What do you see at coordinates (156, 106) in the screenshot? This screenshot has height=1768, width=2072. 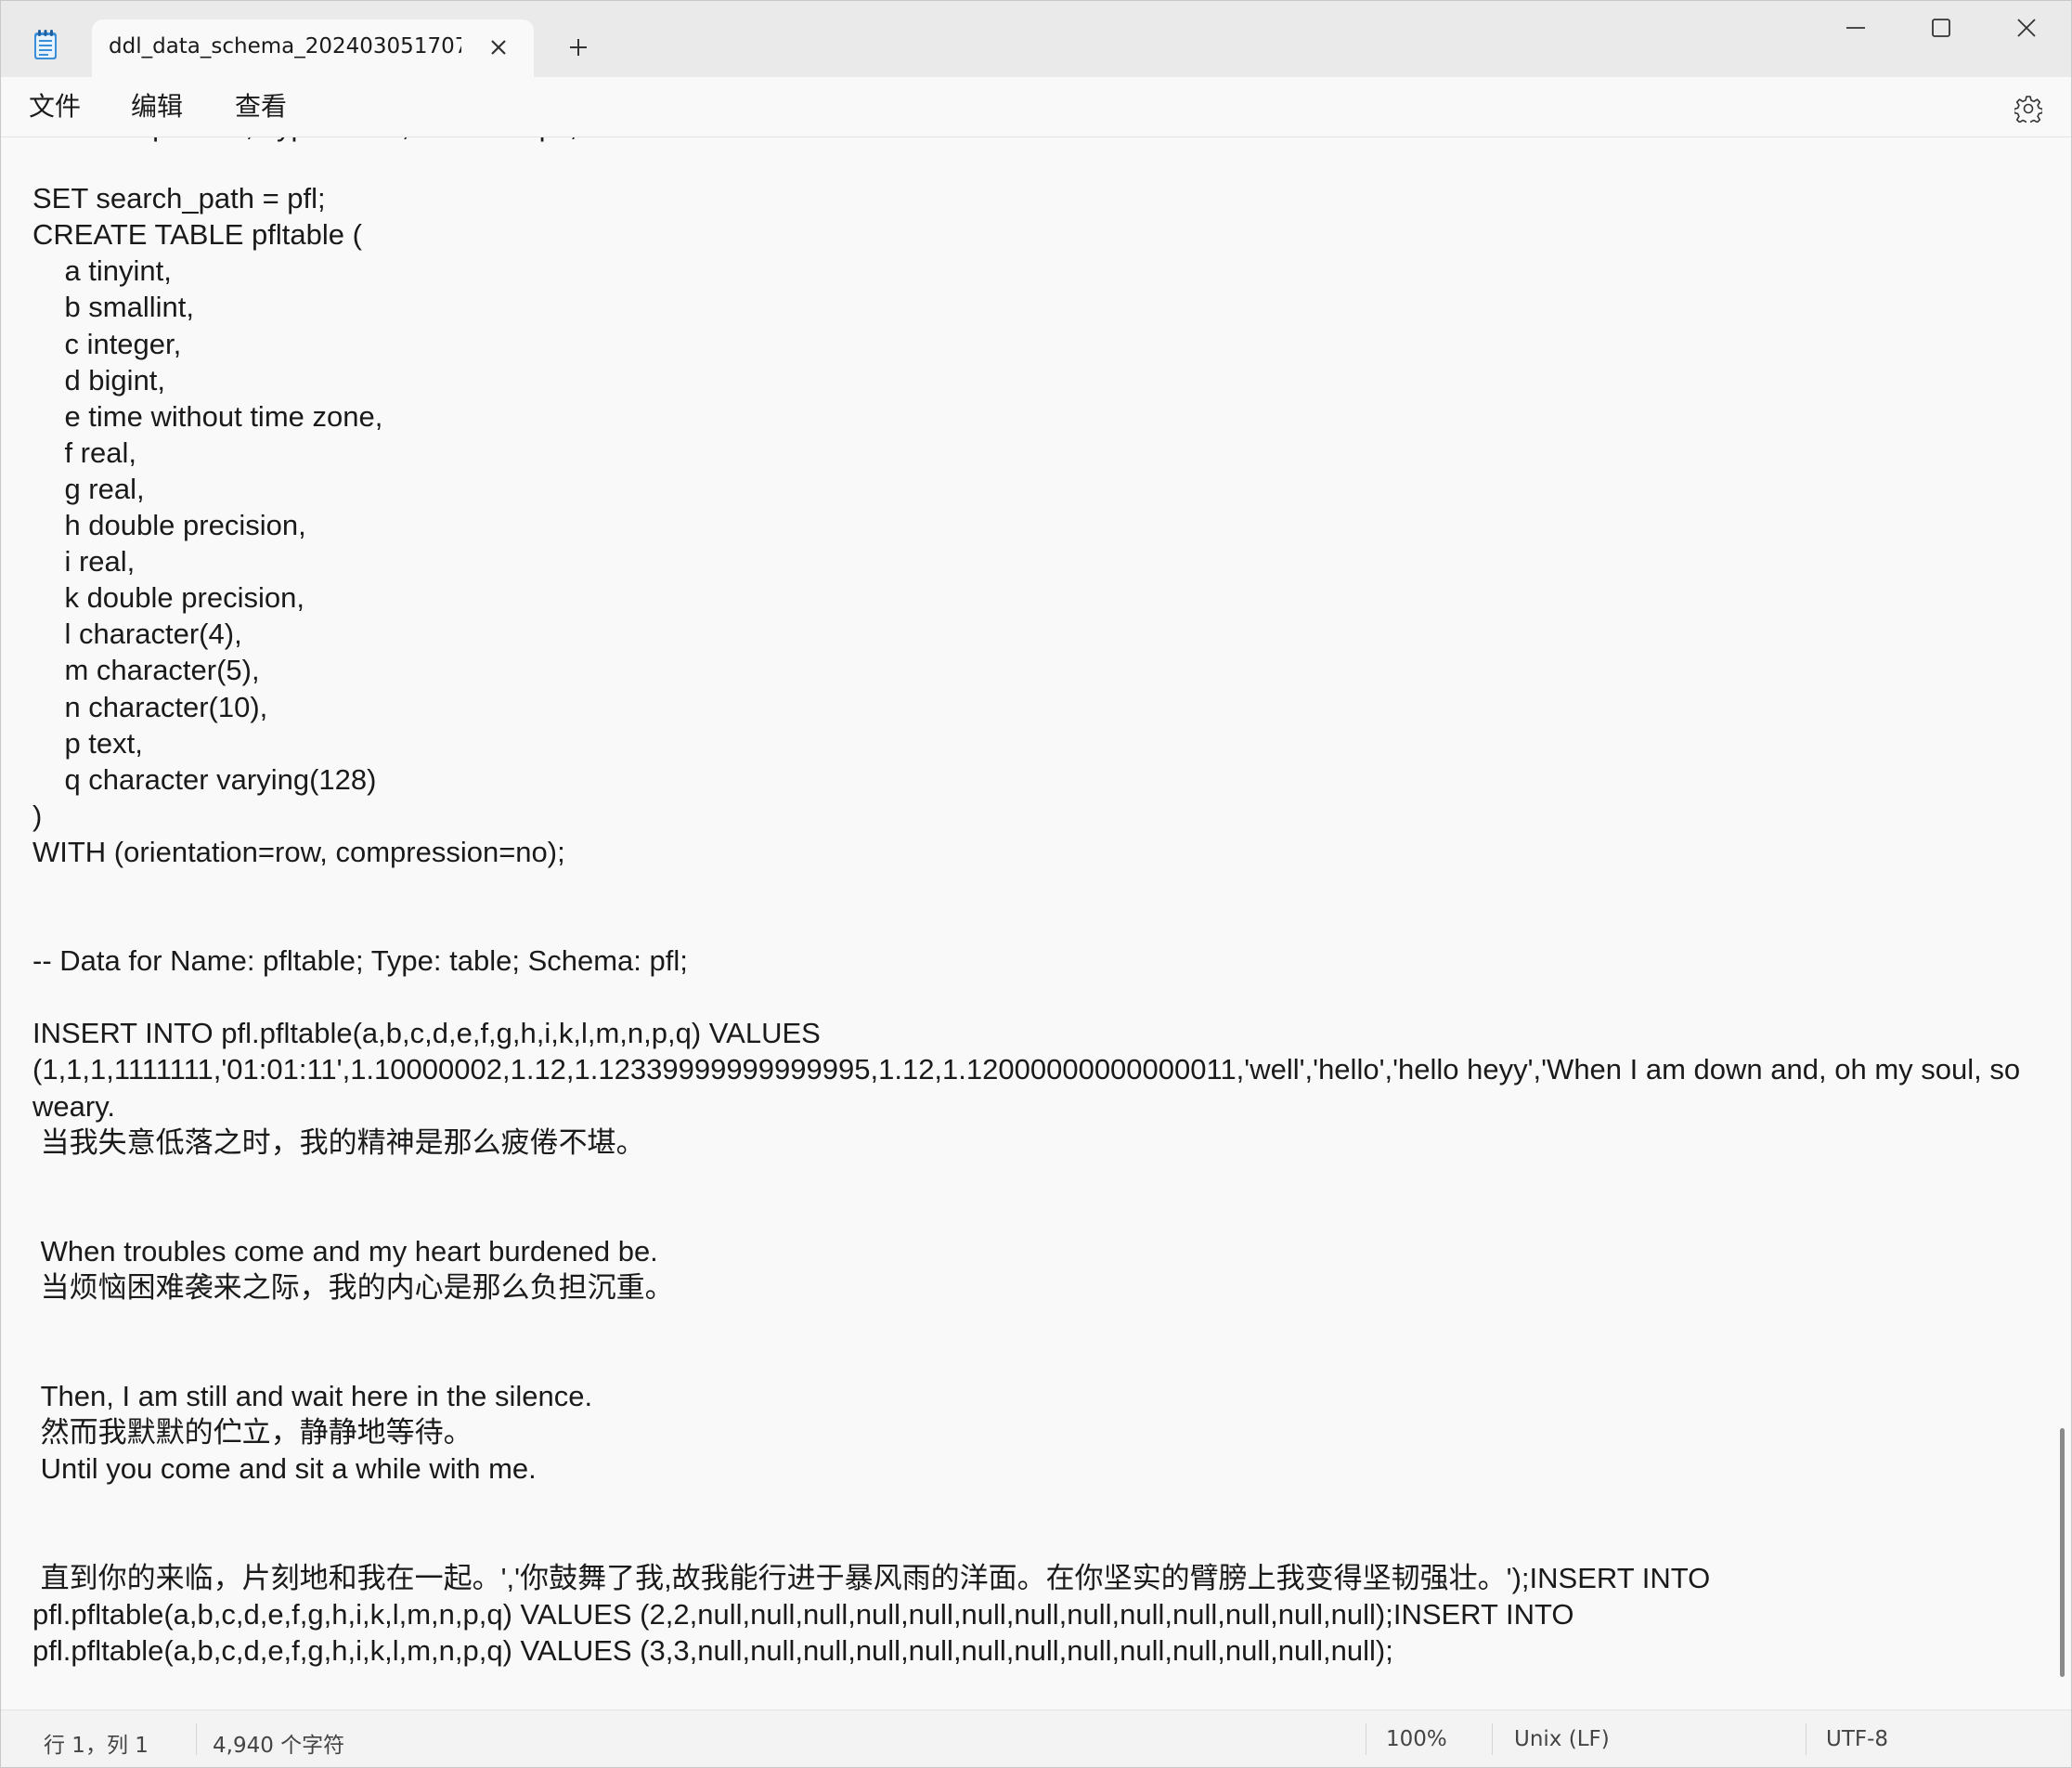 I see `menu-edit: 编辑` at bounding box center [156, 106].